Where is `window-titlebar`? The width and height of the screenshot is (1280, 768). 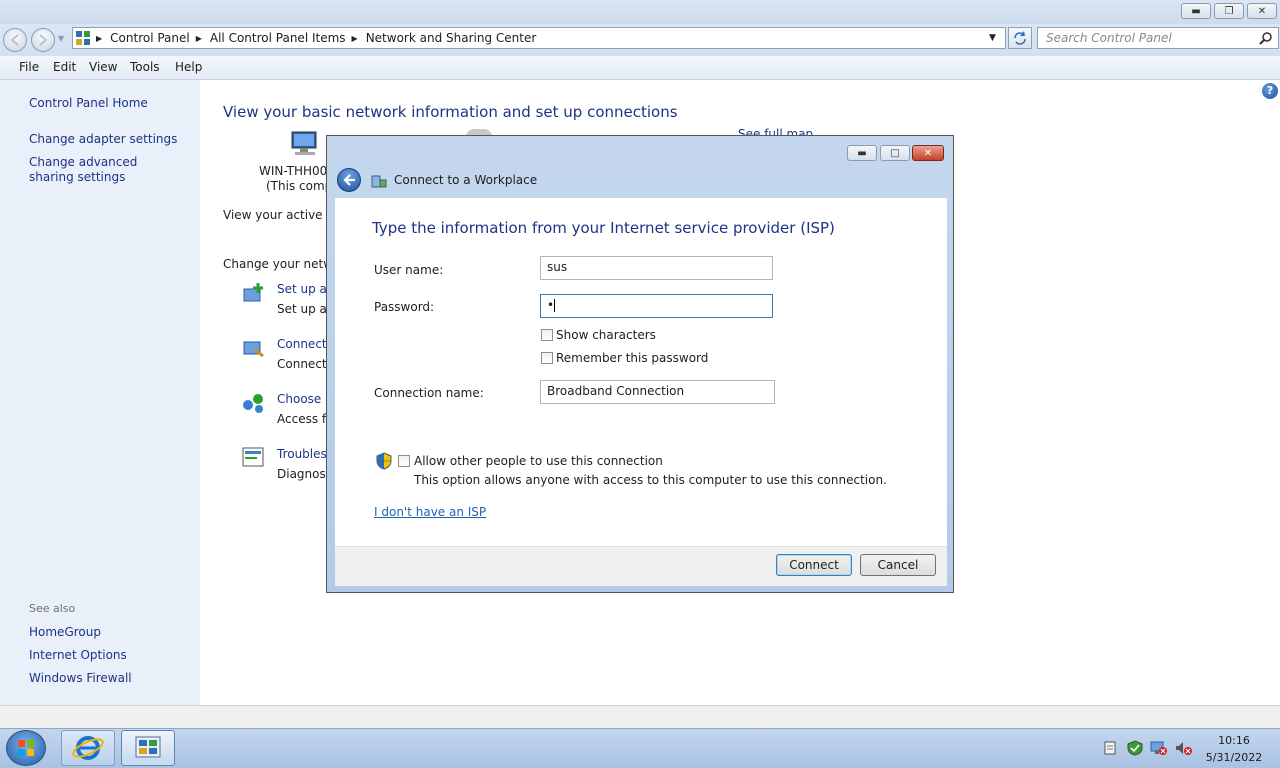
window-titlebar is located at coordinates (640, 12).